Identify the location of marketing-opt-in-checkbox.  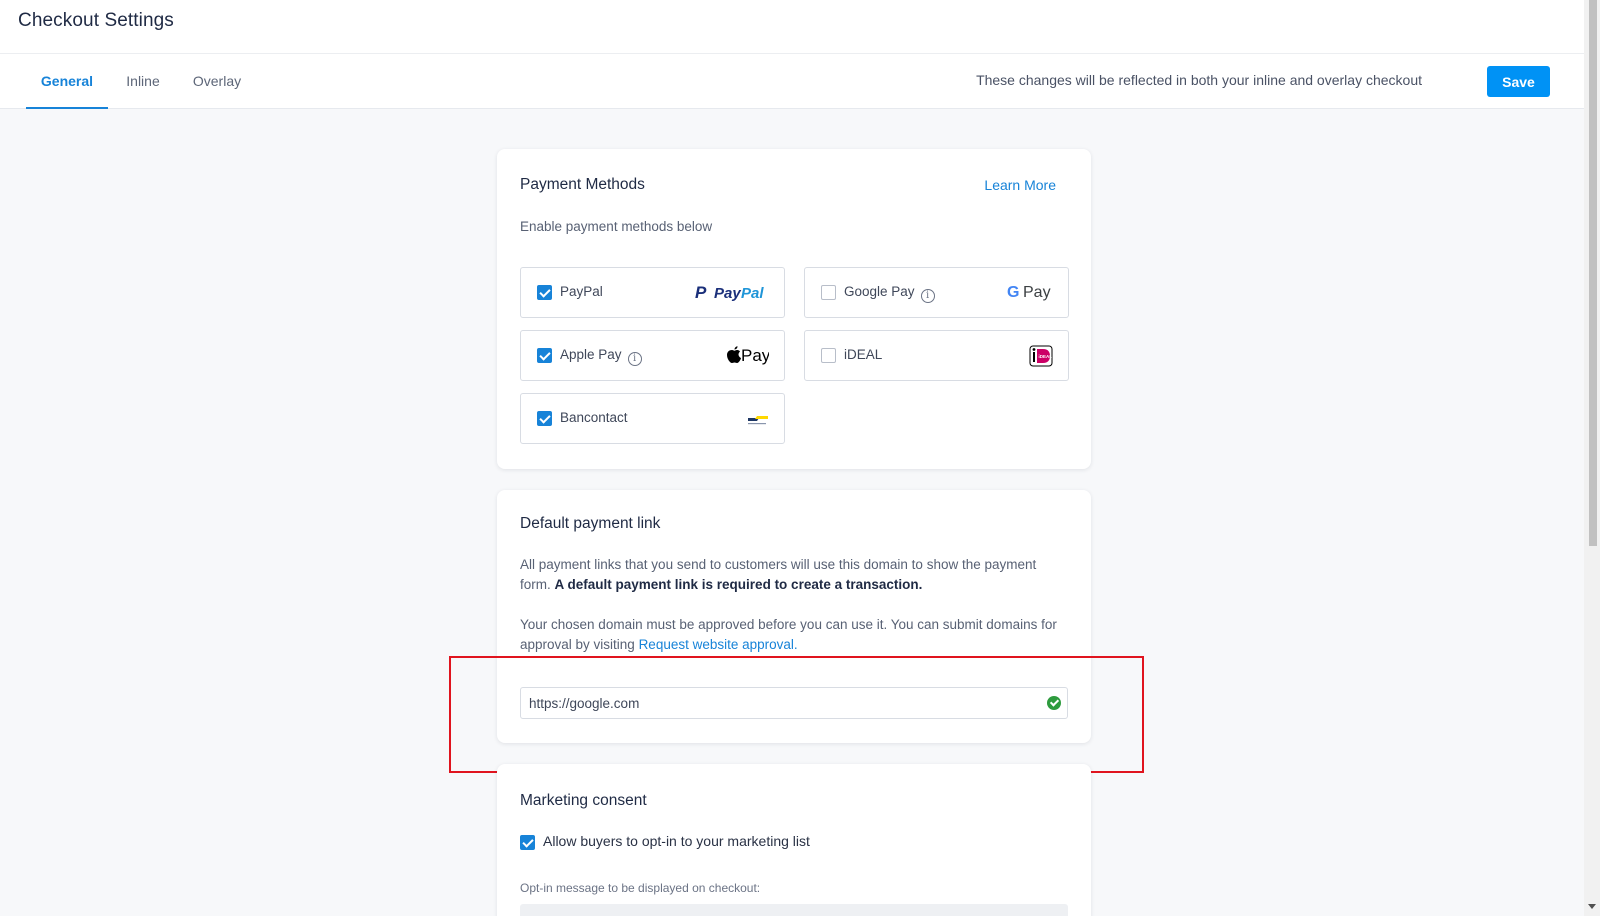
(527, 842).